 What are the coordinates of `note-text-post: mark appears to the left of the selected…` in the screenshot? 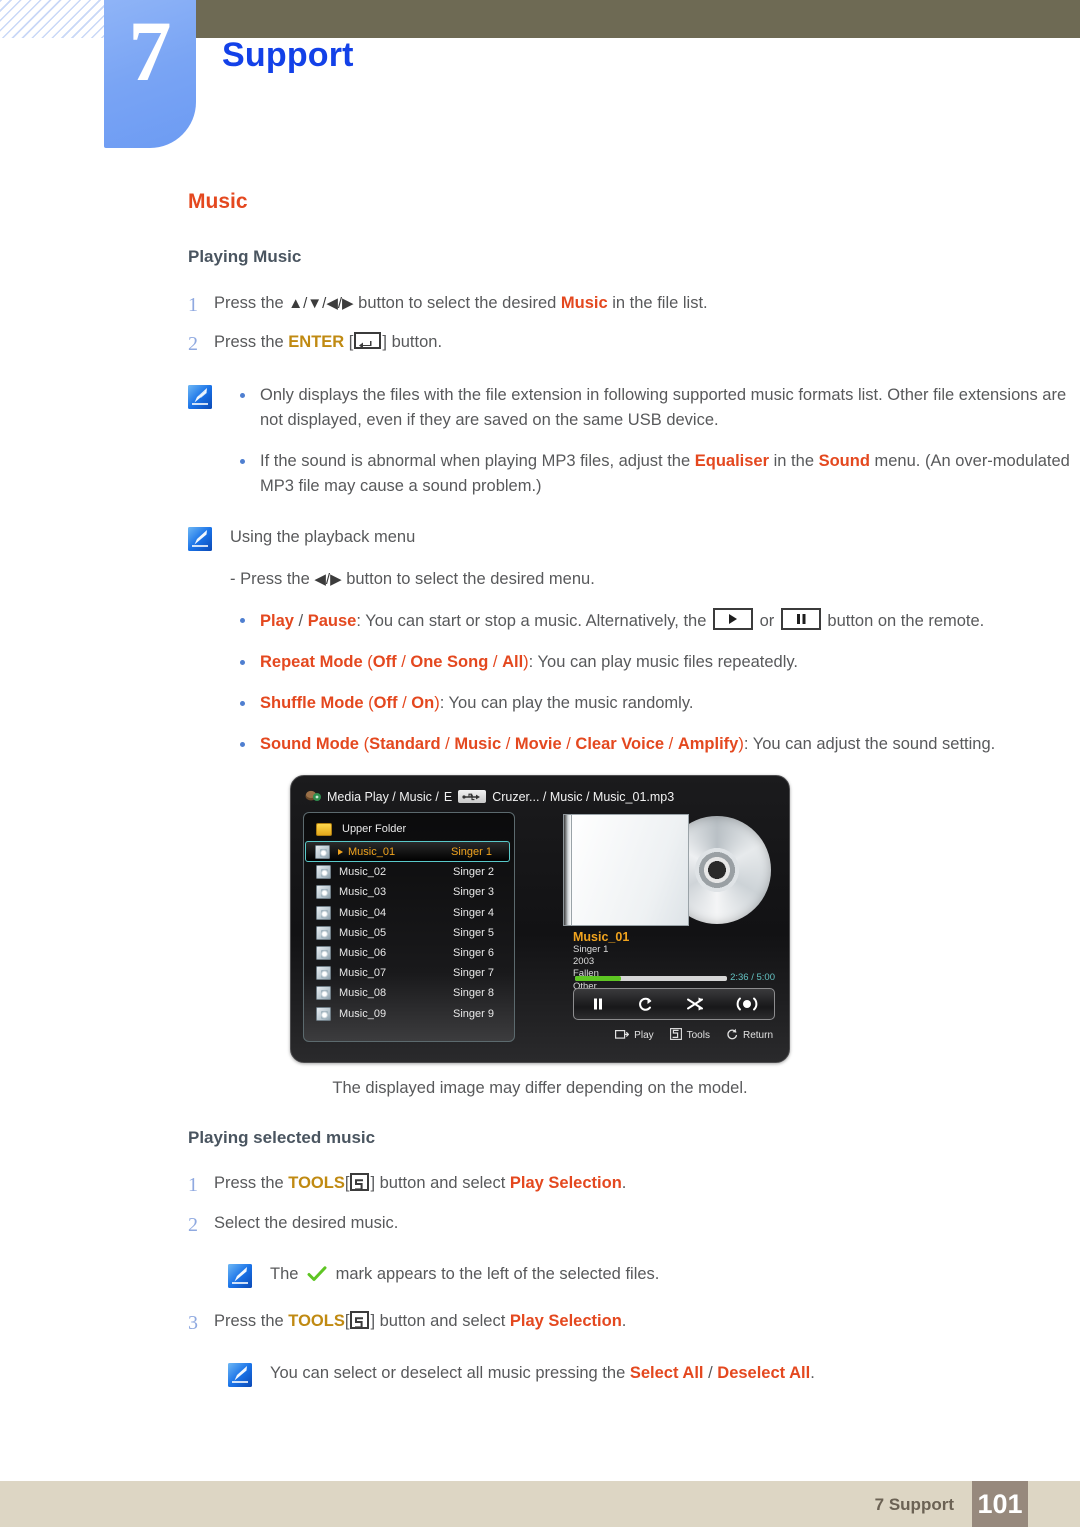 It's located at (495, 1274).